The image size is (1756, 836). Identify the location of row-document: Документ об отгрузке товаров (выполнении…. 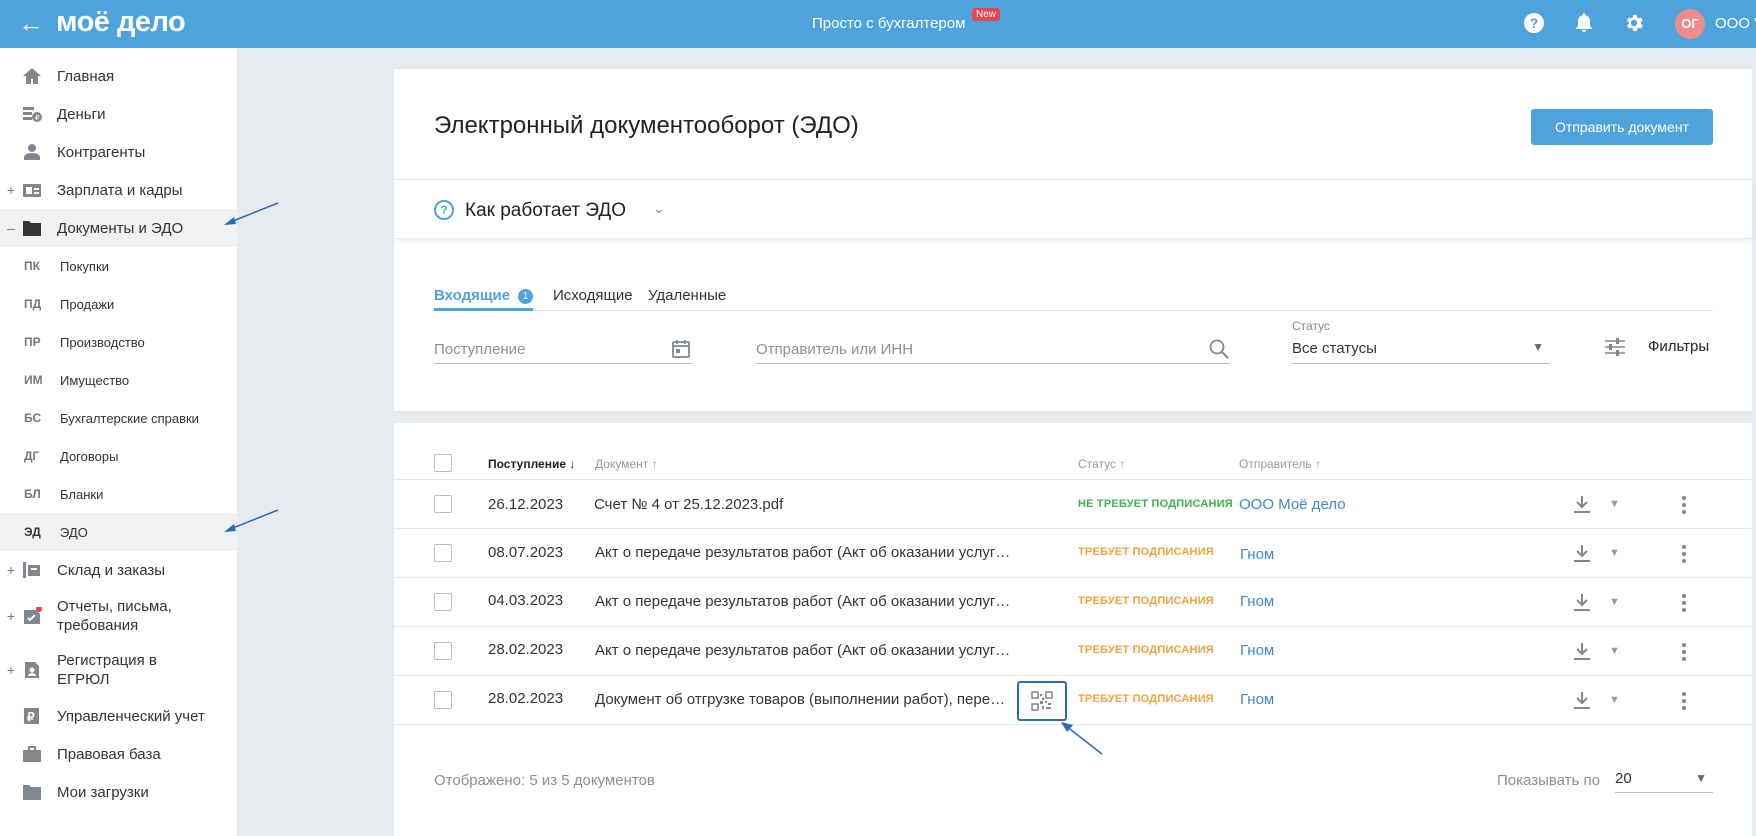
(800, 699).